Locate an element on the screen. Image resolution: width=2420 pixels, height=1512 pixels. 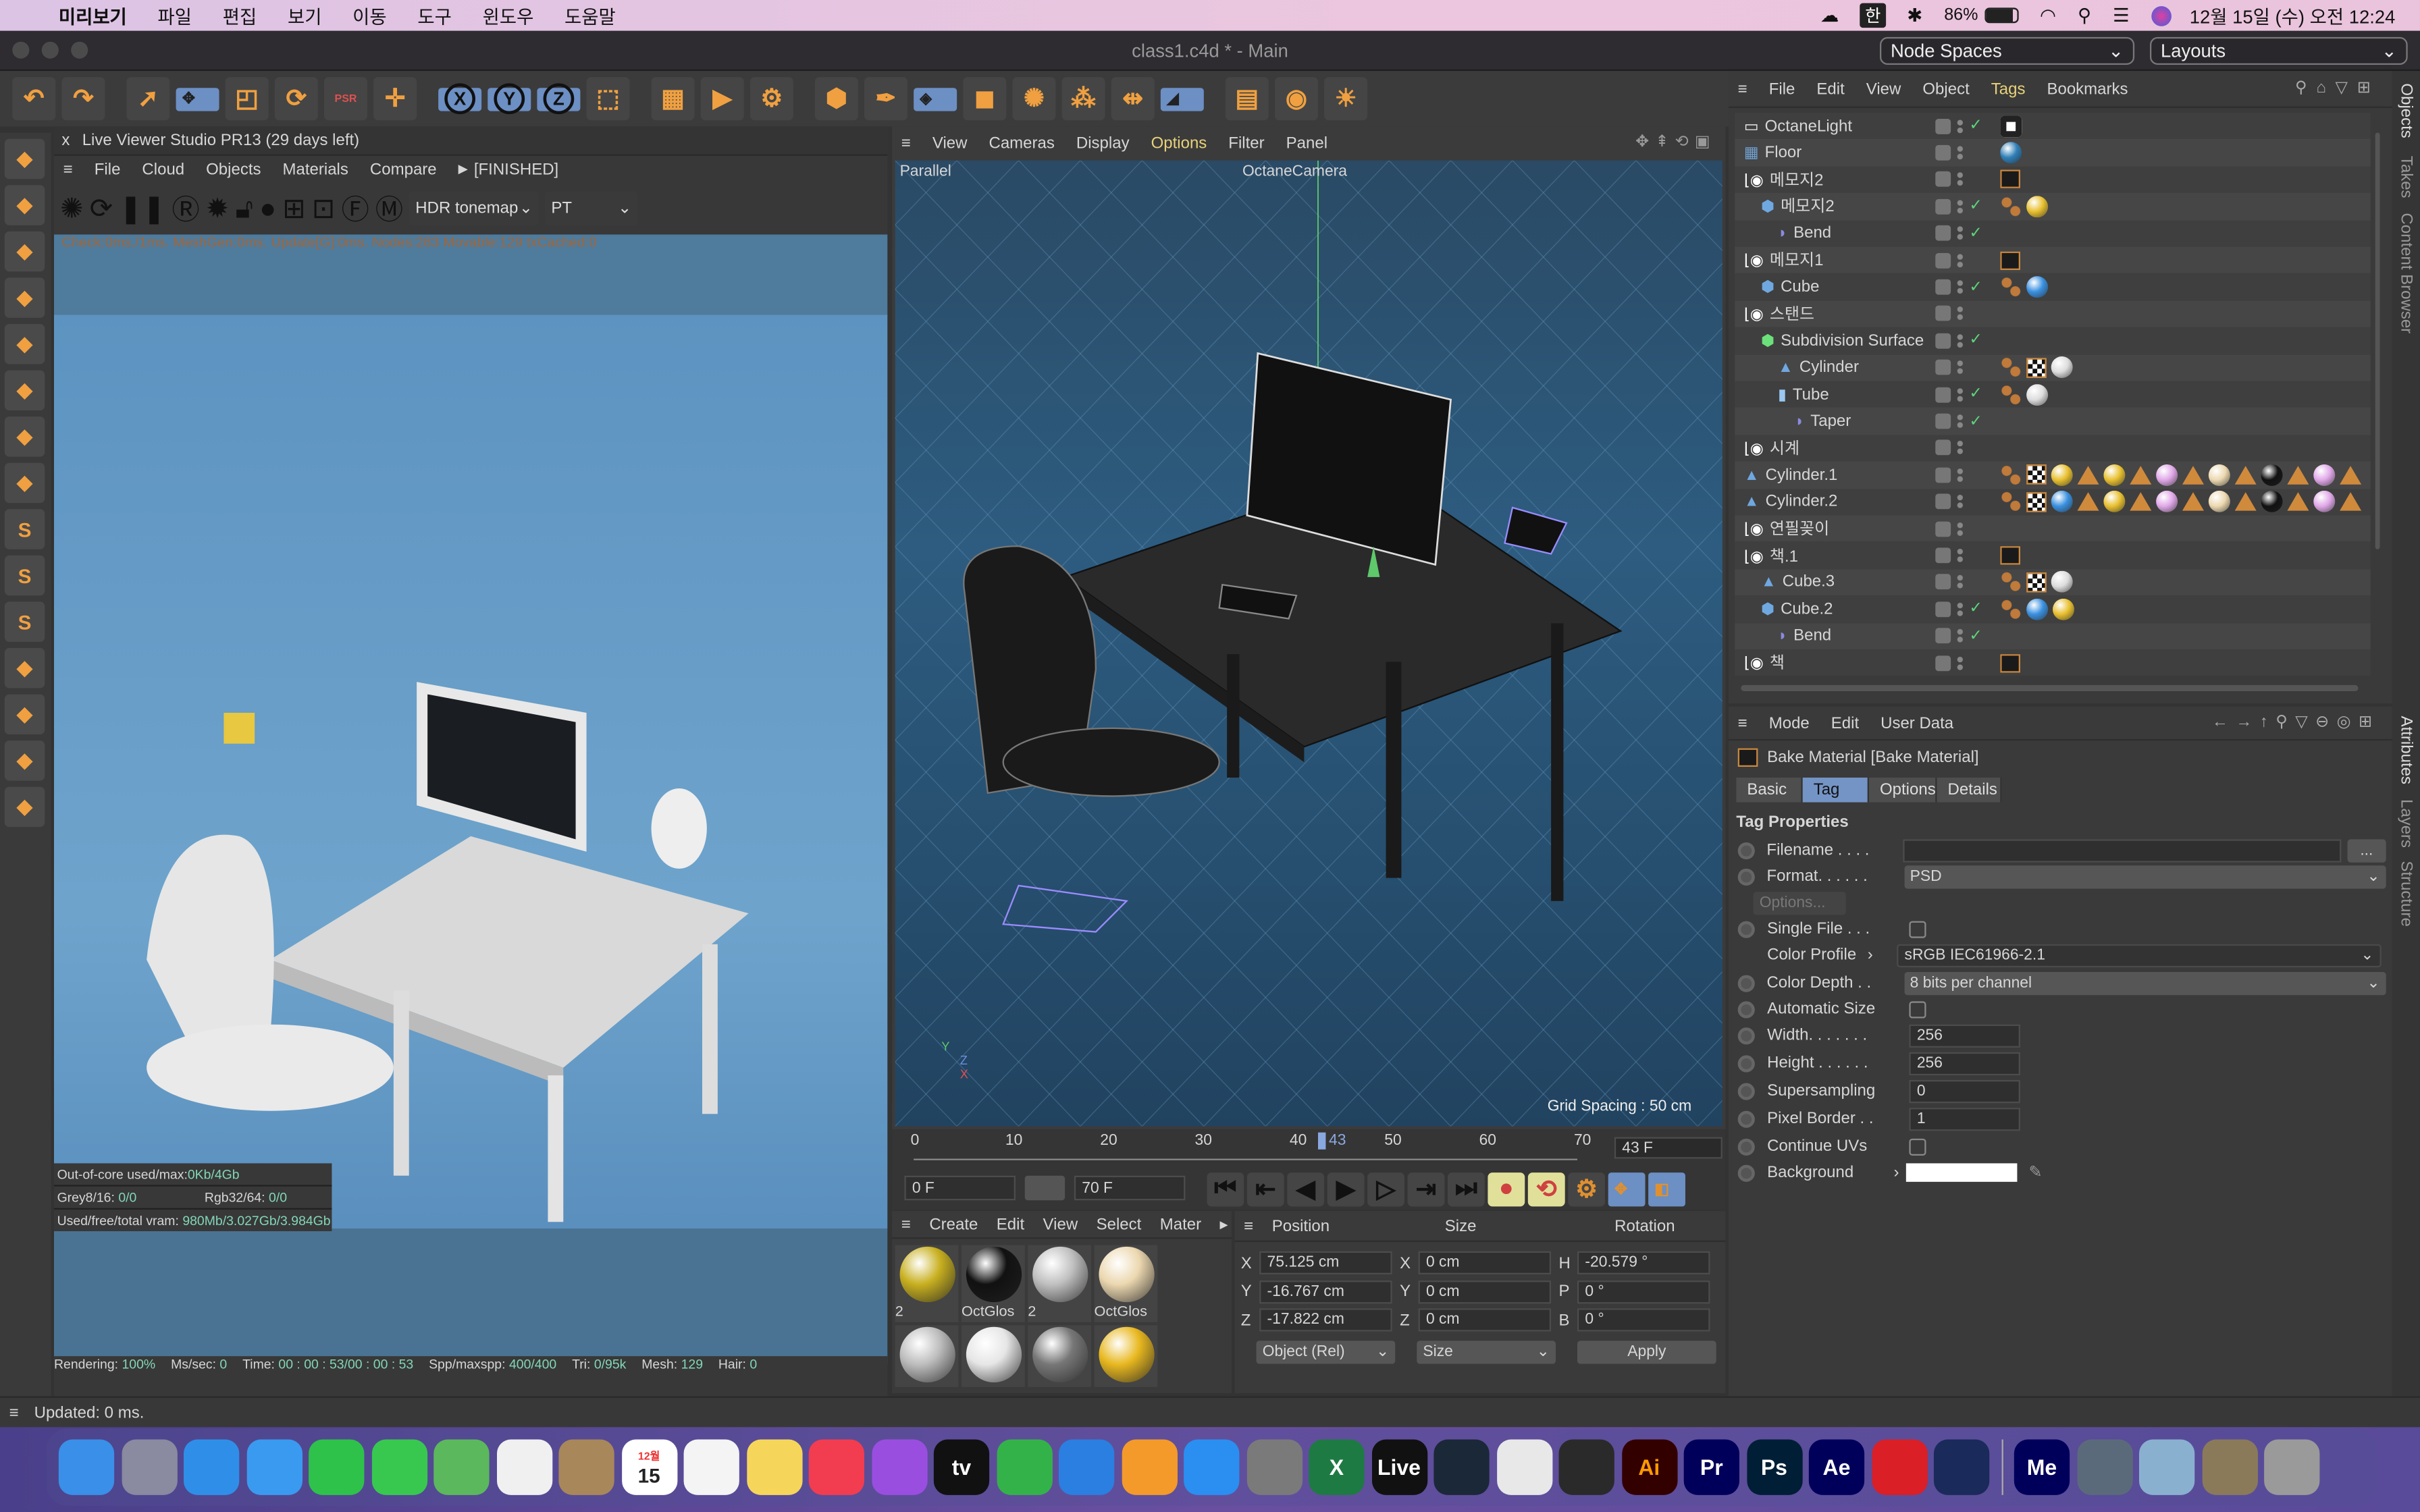
object-row: ▲ Cube.3 is located at coordinates (2053, 582).